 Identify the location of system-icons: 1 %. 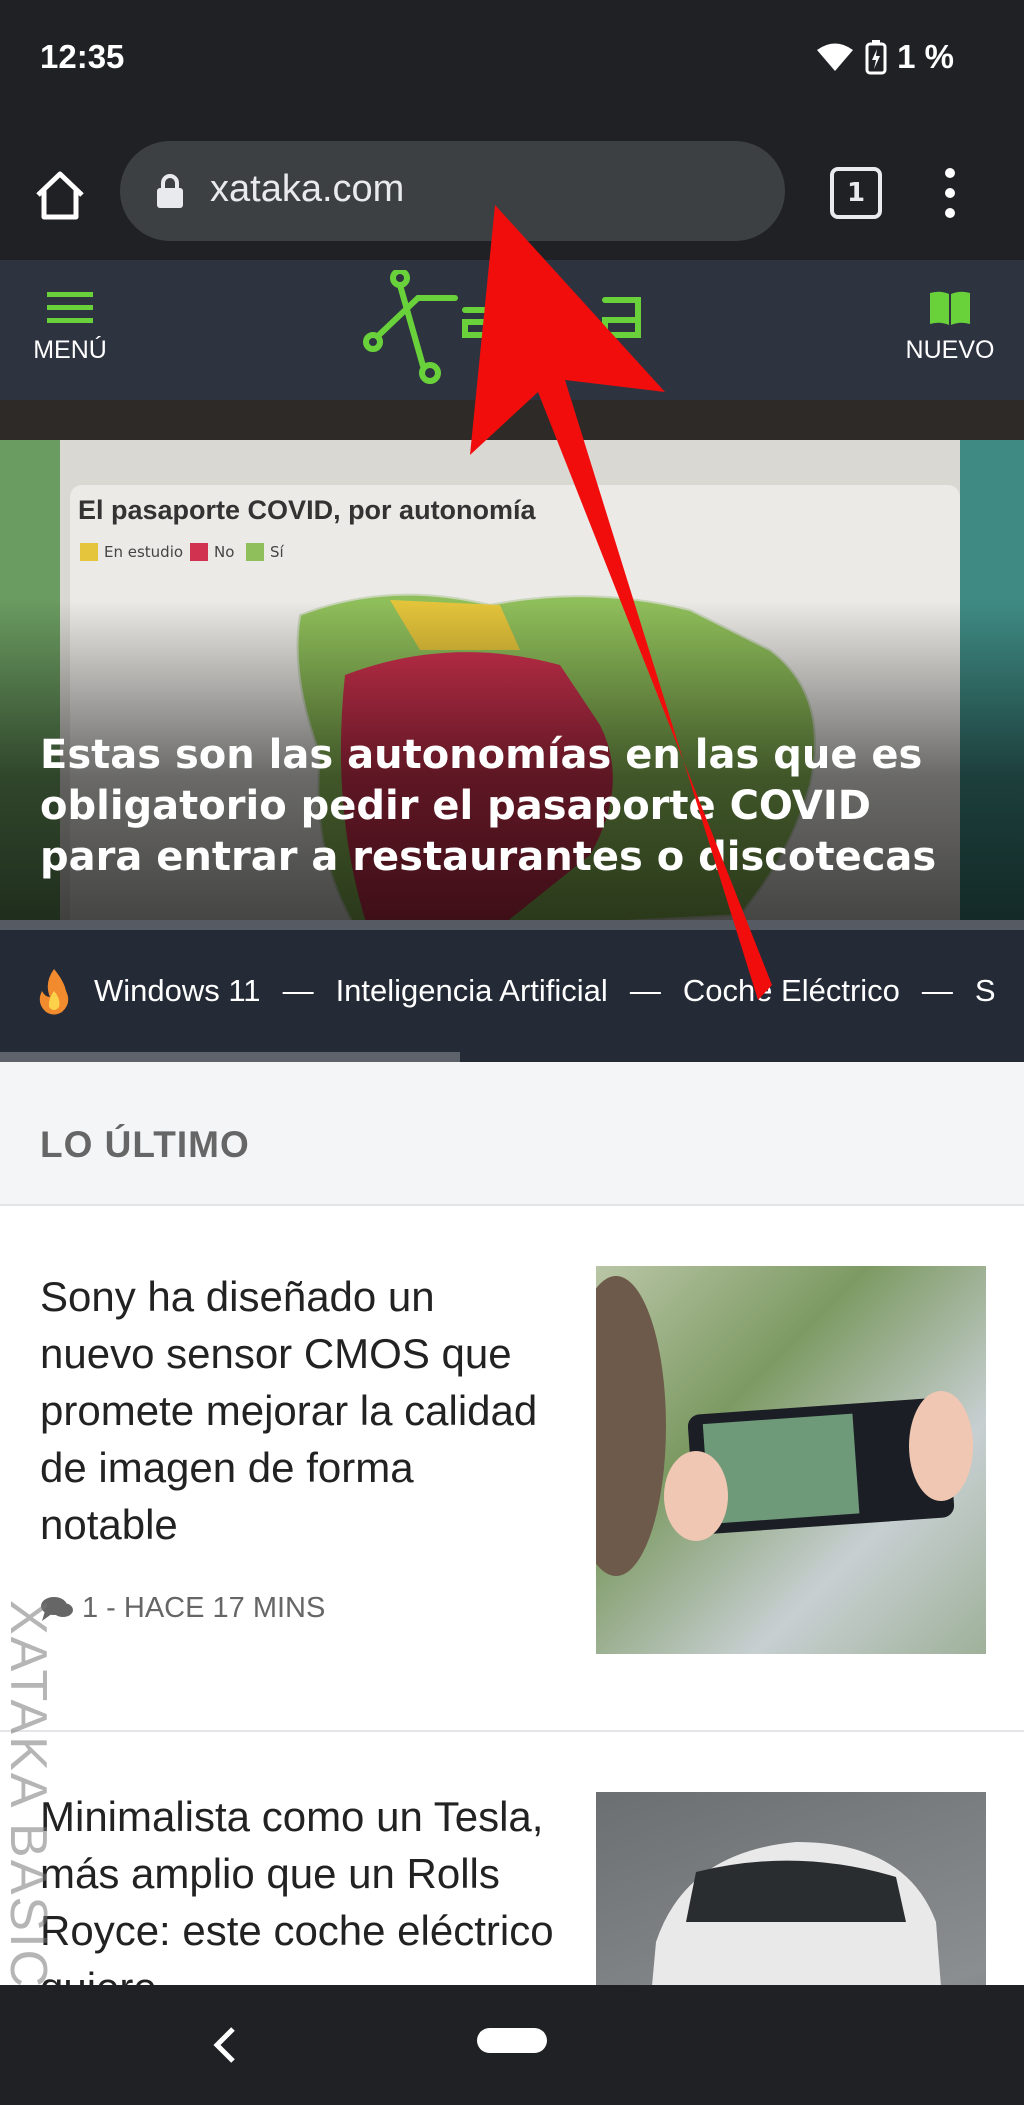
(884, 57).